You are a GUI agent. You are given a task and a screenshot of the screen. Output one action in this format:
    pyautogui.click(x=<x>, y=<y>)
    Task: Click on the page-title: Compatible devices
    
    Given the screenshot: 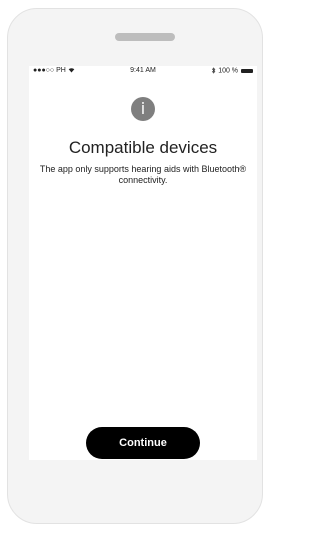 What is the action you would take?
    pyautogui.click(x=143, y=147)
    